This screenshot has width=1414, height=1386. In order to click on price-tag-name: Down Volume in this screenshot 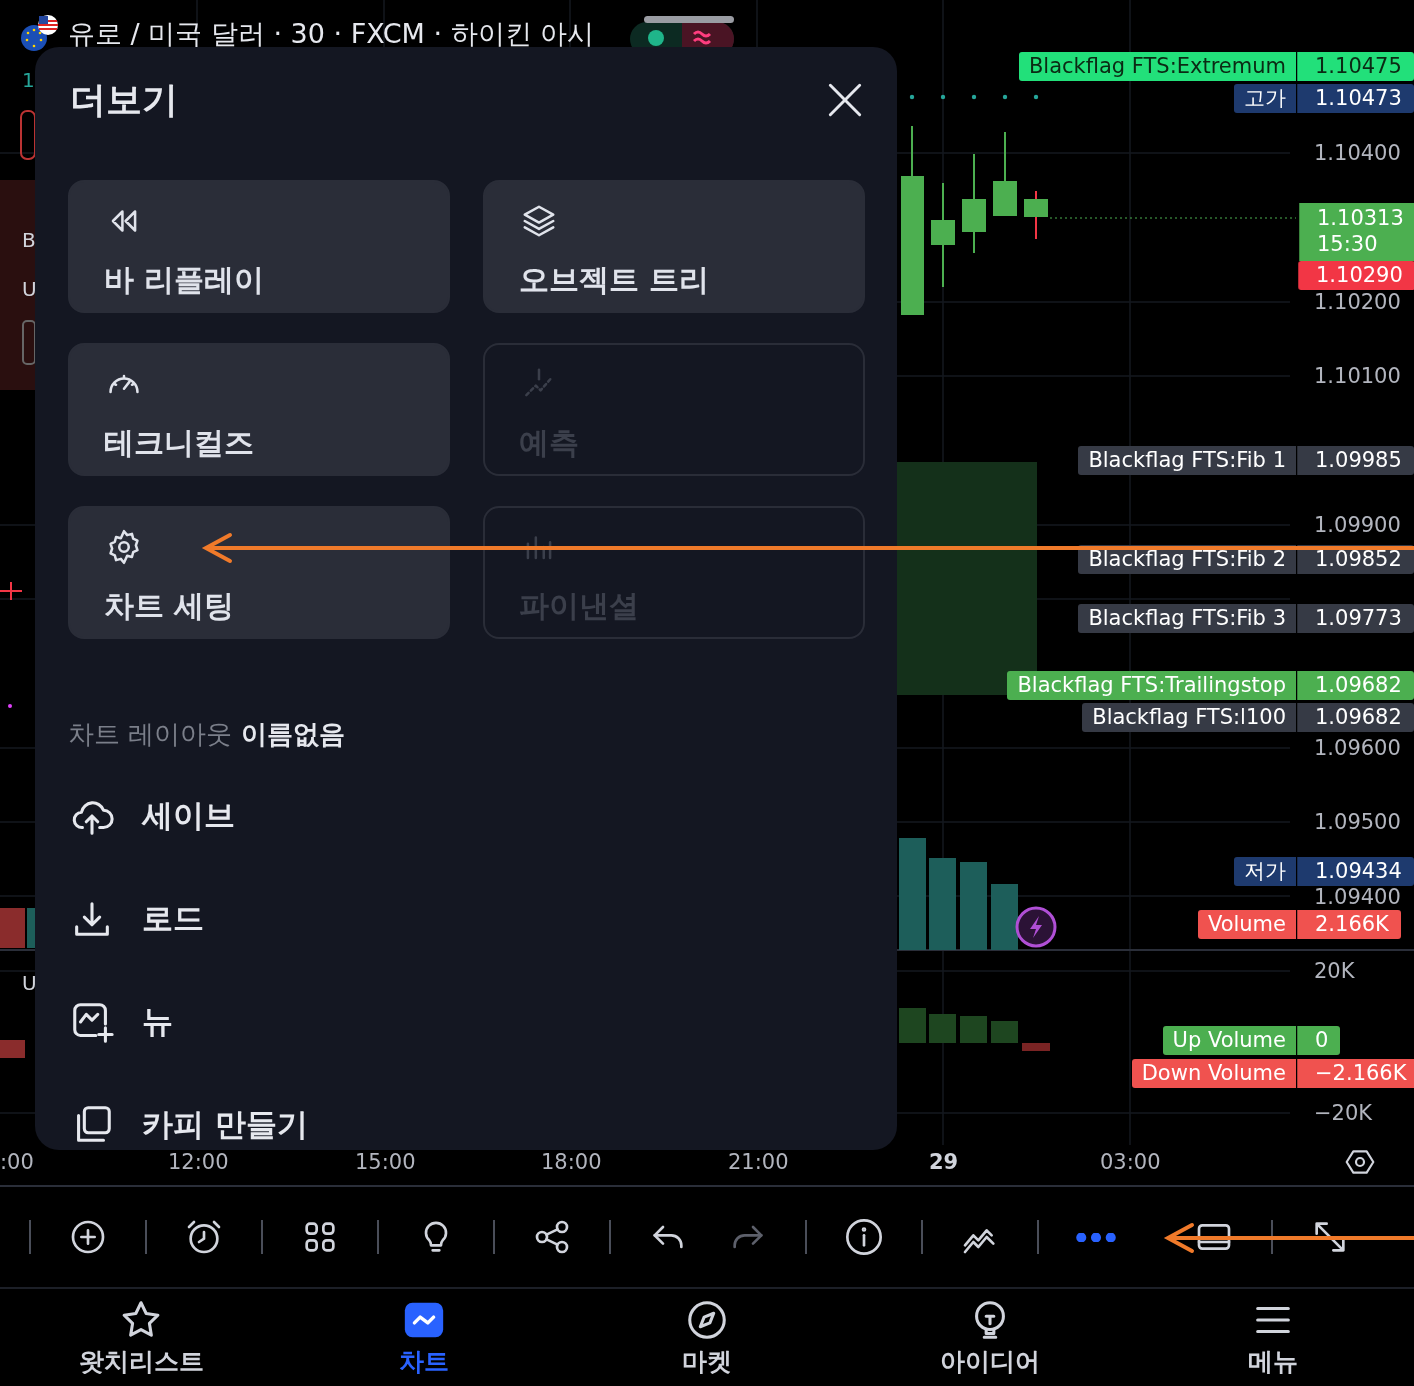, I will do `click(1213, 1073)`.